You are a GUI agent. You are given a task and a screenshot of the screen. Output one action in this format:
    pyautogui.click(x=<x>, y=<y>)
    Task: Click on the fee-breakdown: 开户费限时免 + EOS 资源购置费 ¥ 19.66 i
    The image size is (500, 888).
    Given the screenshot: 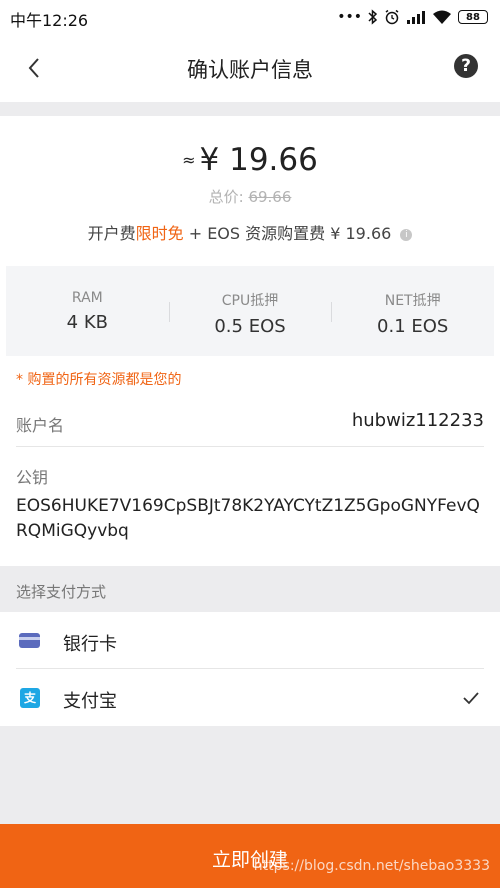 What is the action you would take?
    pyautogui.click(x=250, y=232)
    